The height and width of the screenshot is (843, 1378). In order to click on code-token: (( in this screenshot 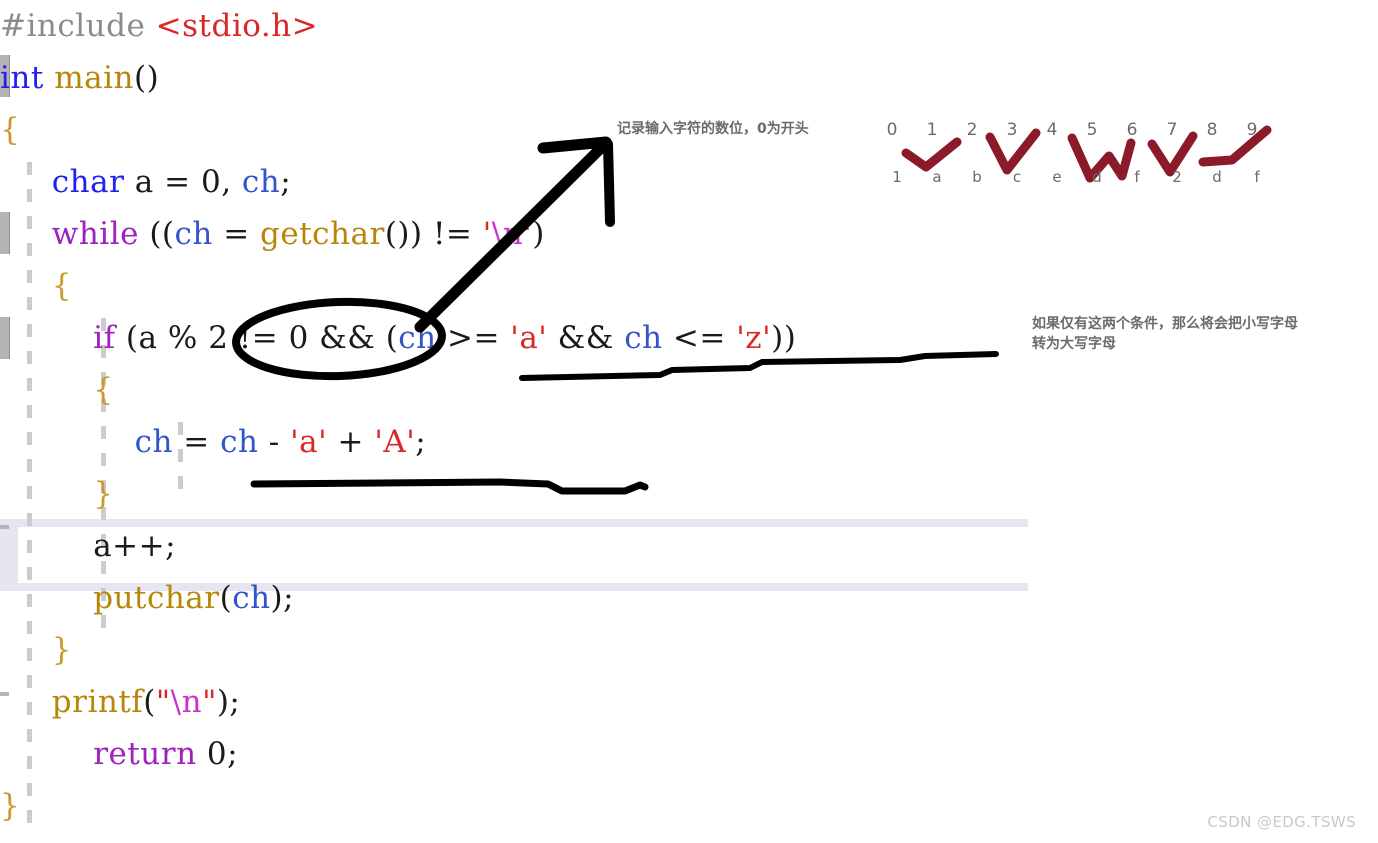, I will do `click(156, 234)`.